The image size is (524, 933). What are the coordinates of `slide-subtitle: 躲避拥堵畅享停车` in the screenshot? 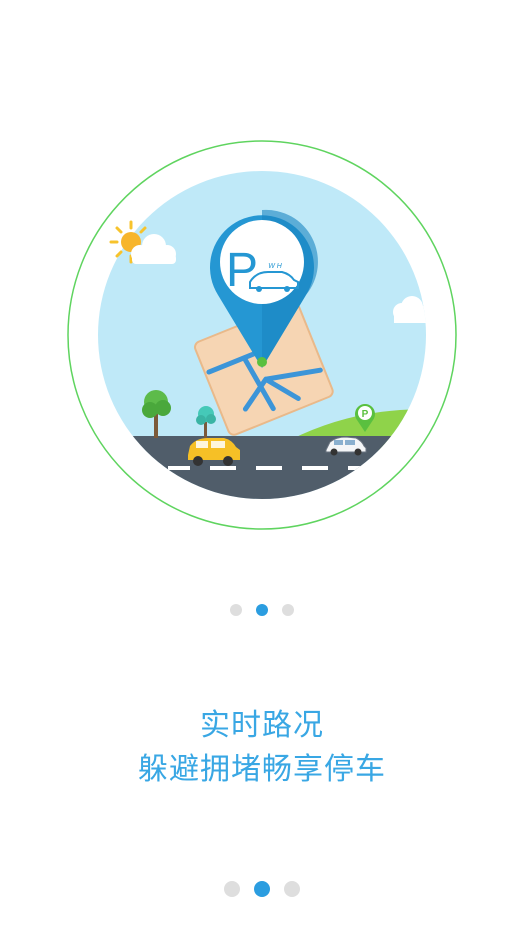 It's located at (262, 769).